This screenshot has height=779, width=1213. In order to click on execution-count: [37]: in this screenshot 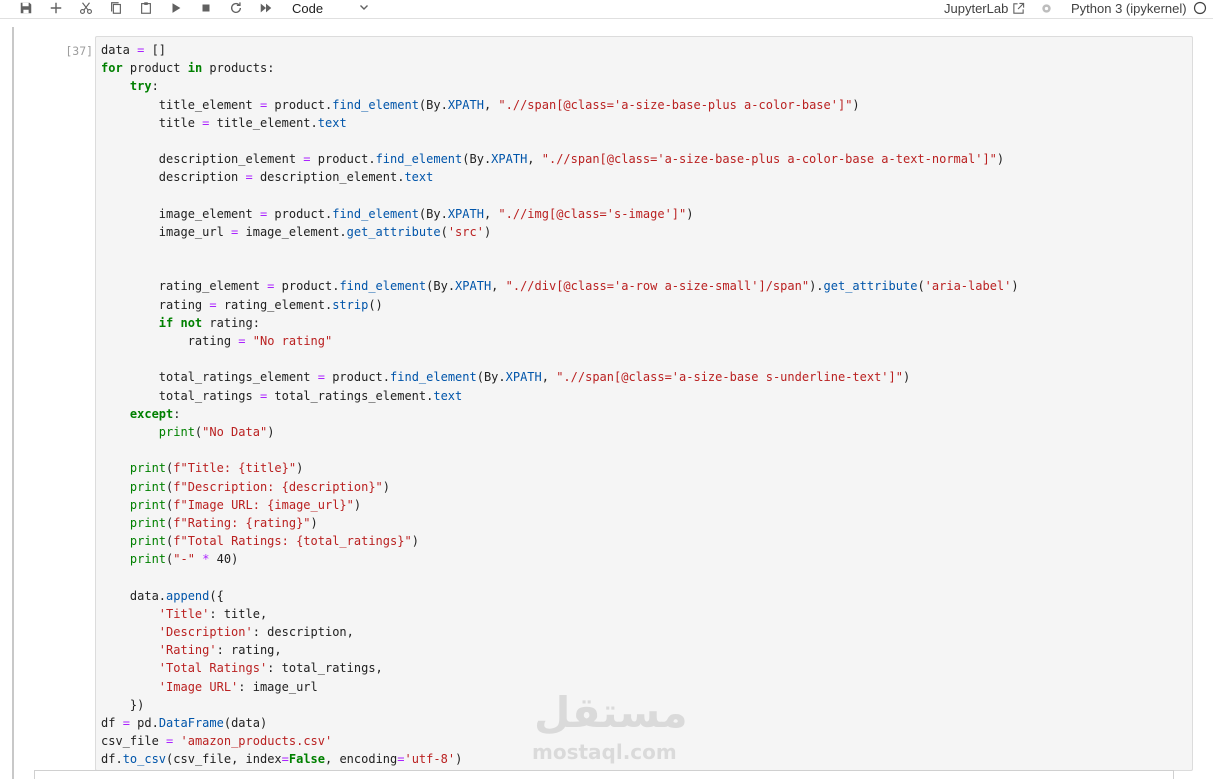, I will do `click(82, 51)`.